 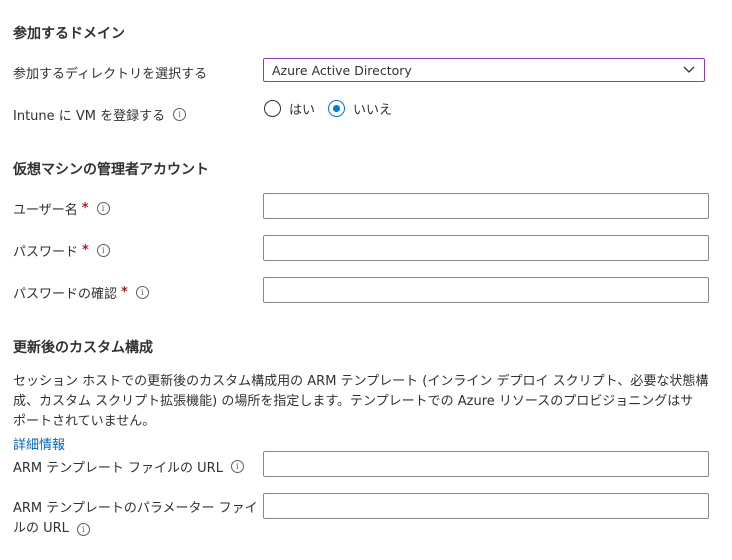 I want to click on password-input, so click(x=486, y=248).